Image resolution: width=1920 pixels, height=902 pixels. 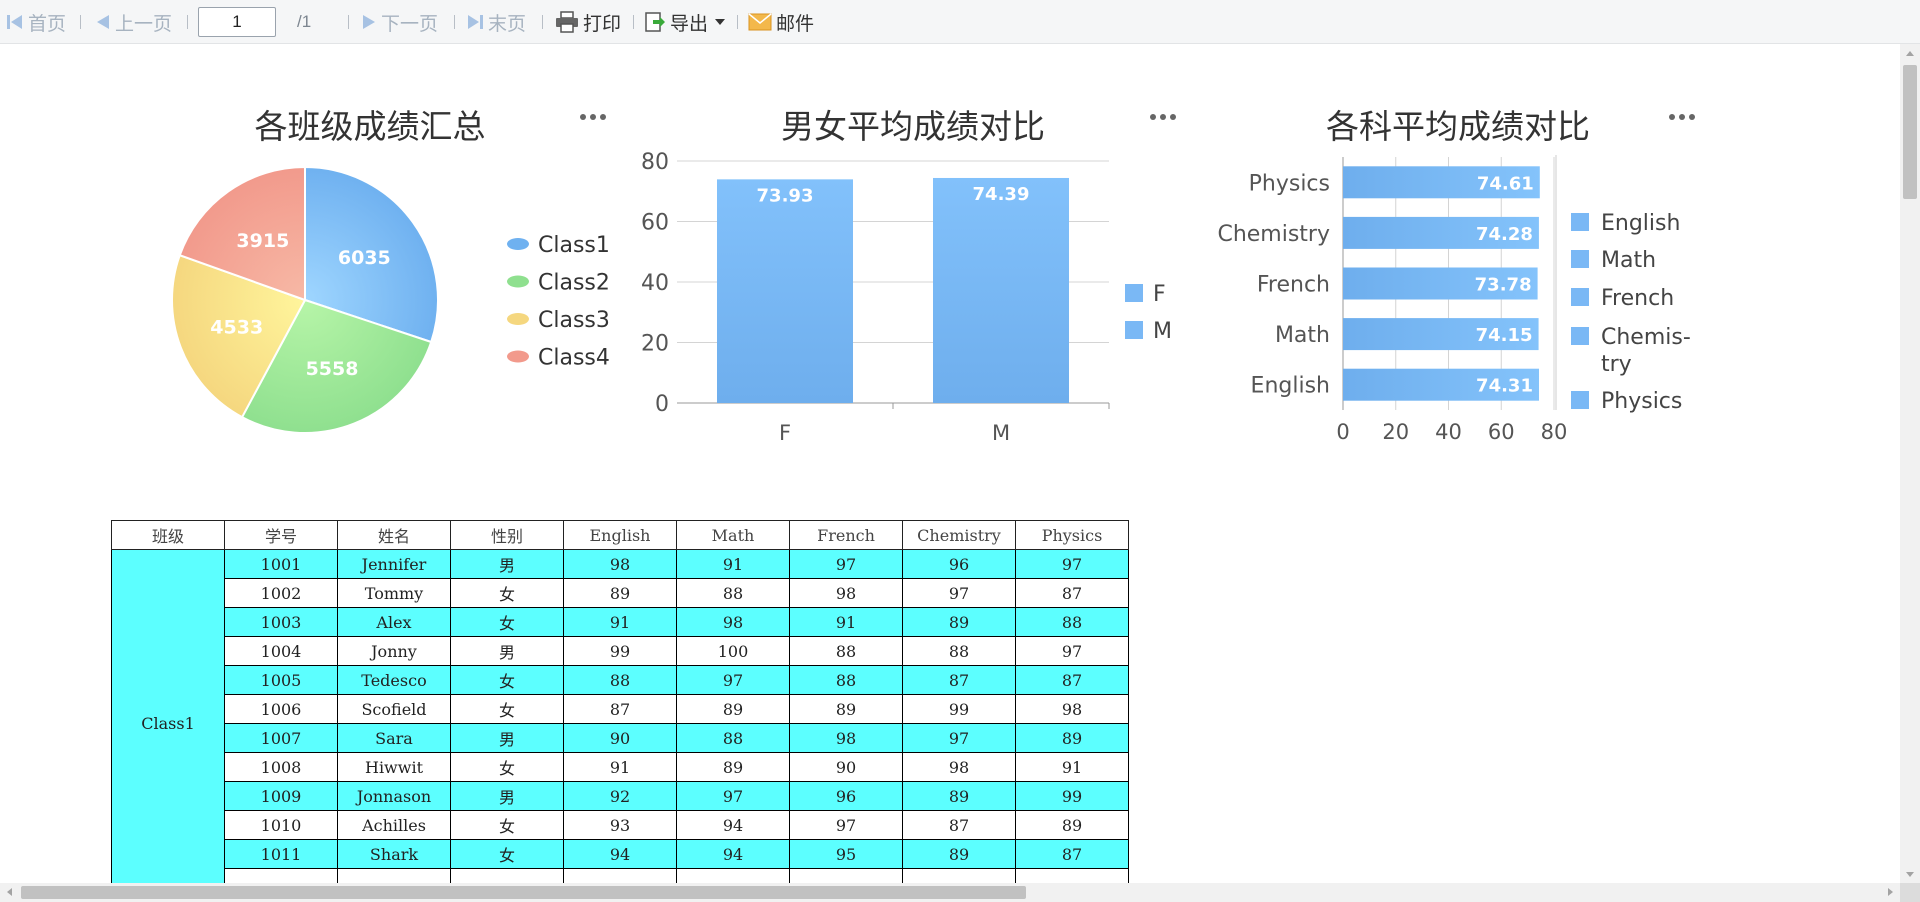 What do you see at coordinates (507, 23) in the screenshot?
I see `last-page-label: 末页` at bounding box center [507, 23].